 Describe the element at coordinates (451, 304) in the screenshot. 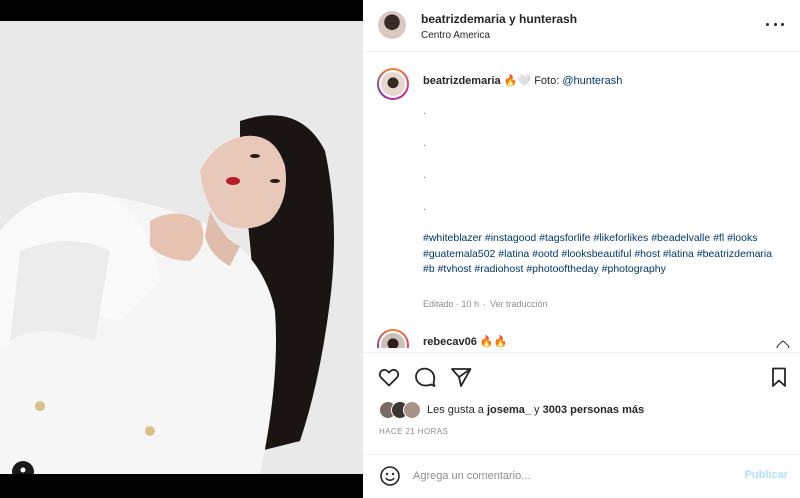

I see `edited-label: Editado · 10 h` at that location.